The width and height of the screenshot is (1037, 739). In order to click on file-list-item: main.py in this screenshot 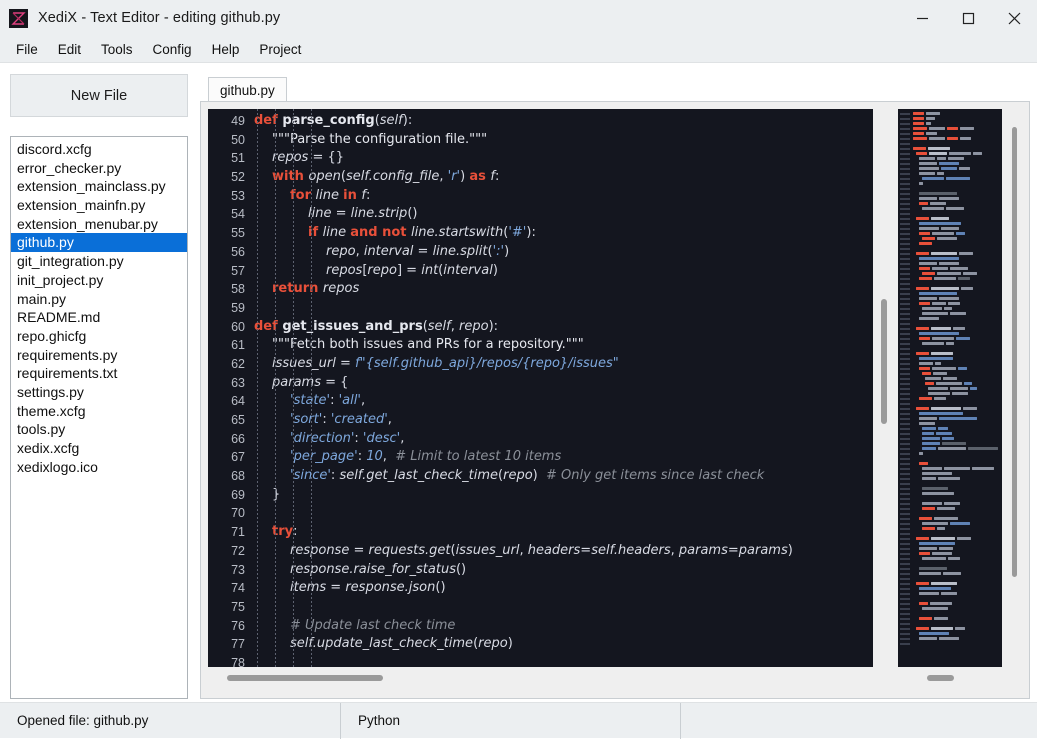, I will do `click(99, 299)`.